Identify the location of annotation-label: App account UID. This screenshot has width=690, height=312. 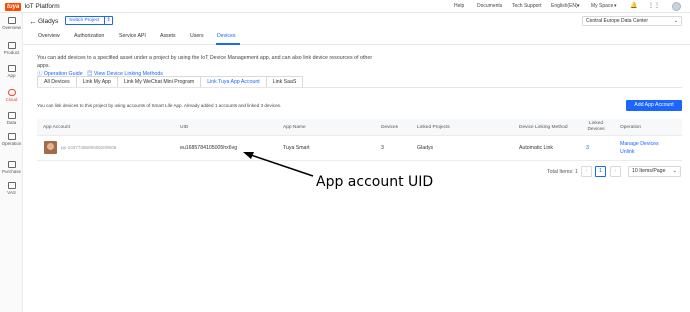
(375, 182).